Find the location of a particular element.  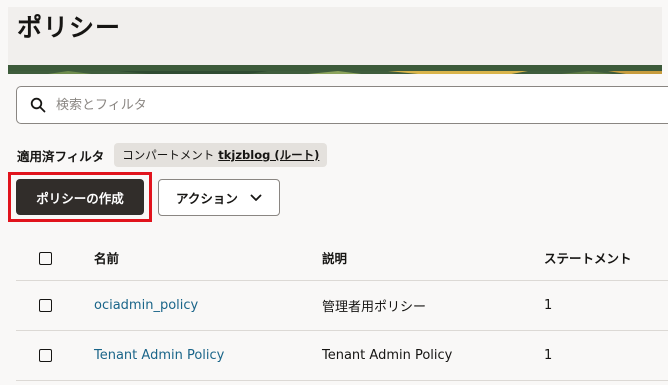

decorative-banner is located at coordinates (335, 69).